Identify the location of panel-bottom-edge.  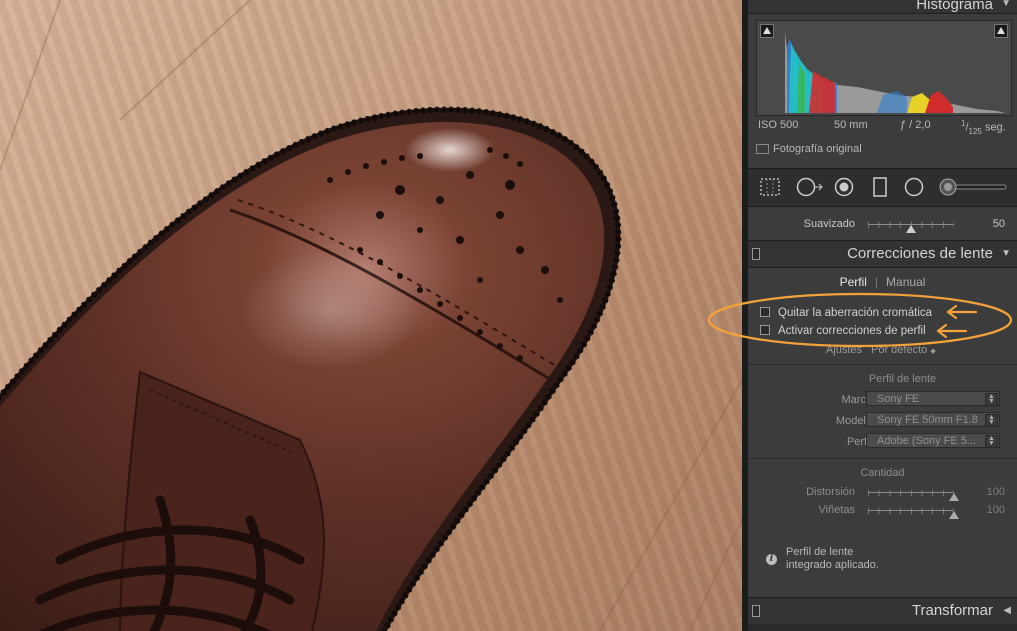
(882, 627).